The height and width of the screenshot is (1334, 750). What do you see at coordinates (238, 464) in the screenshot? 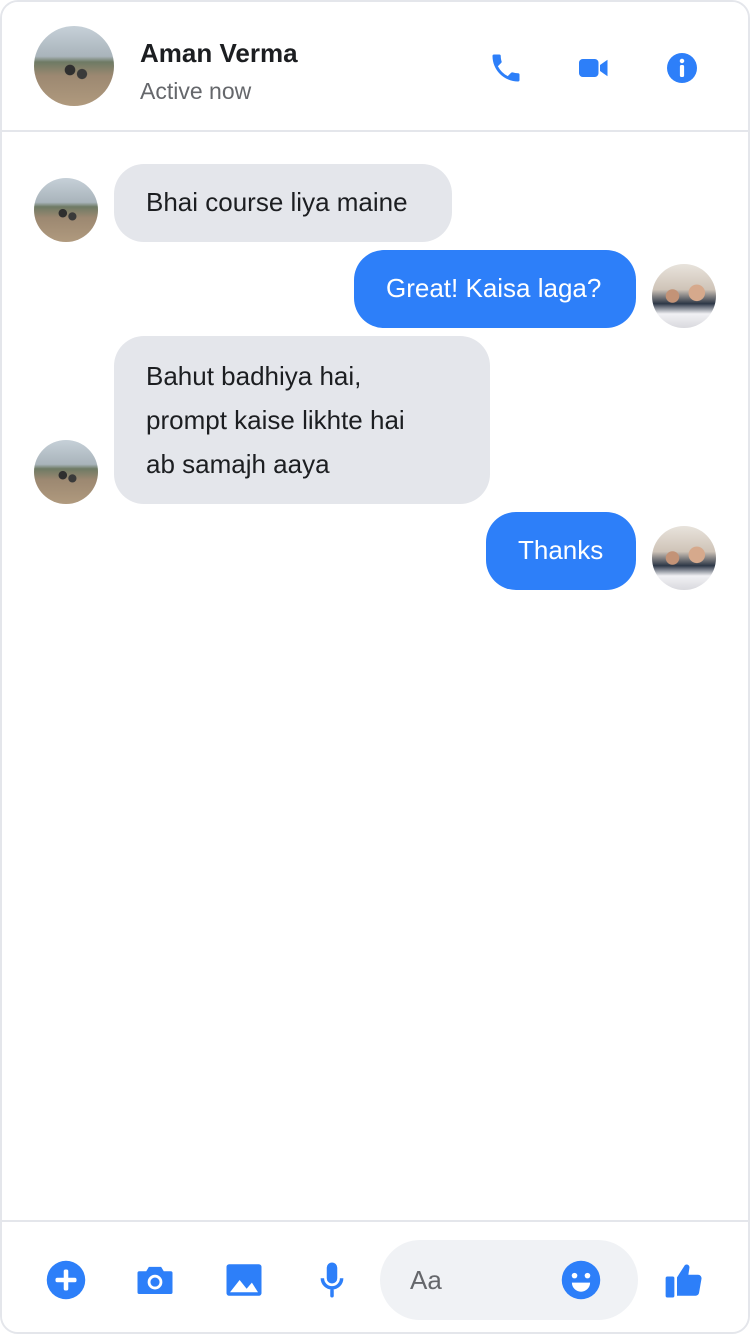
I see `message-text-line: ab samajh aaya` at bounding box center [238, 464].